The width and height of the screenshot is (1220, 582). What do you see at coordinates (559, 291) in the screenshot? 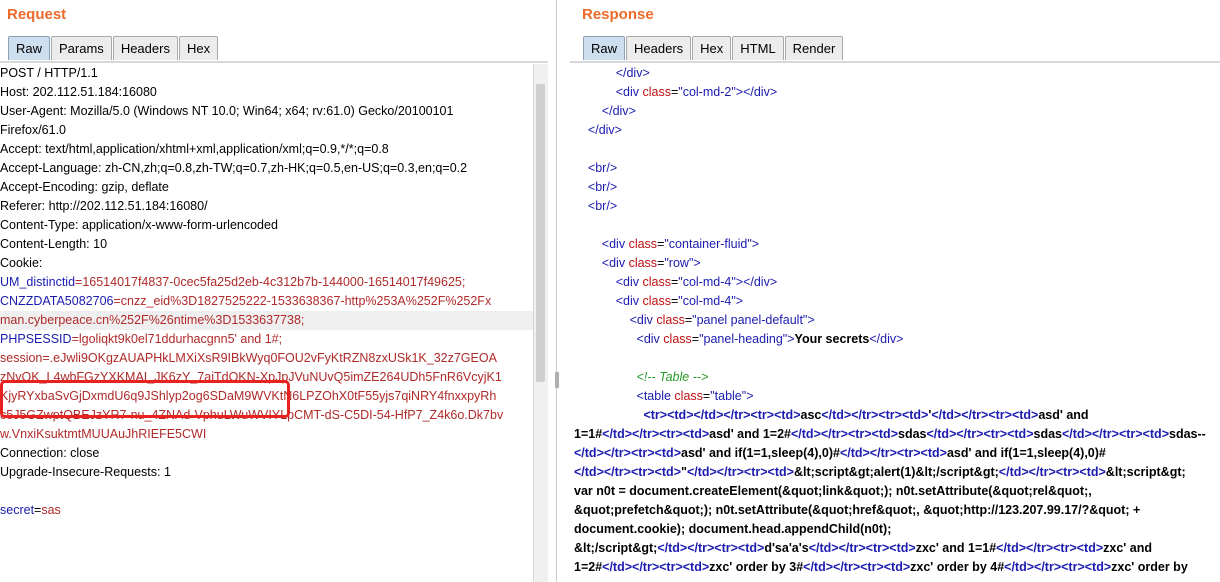
I see `pane-splitter` at bounding box center [559, 291].